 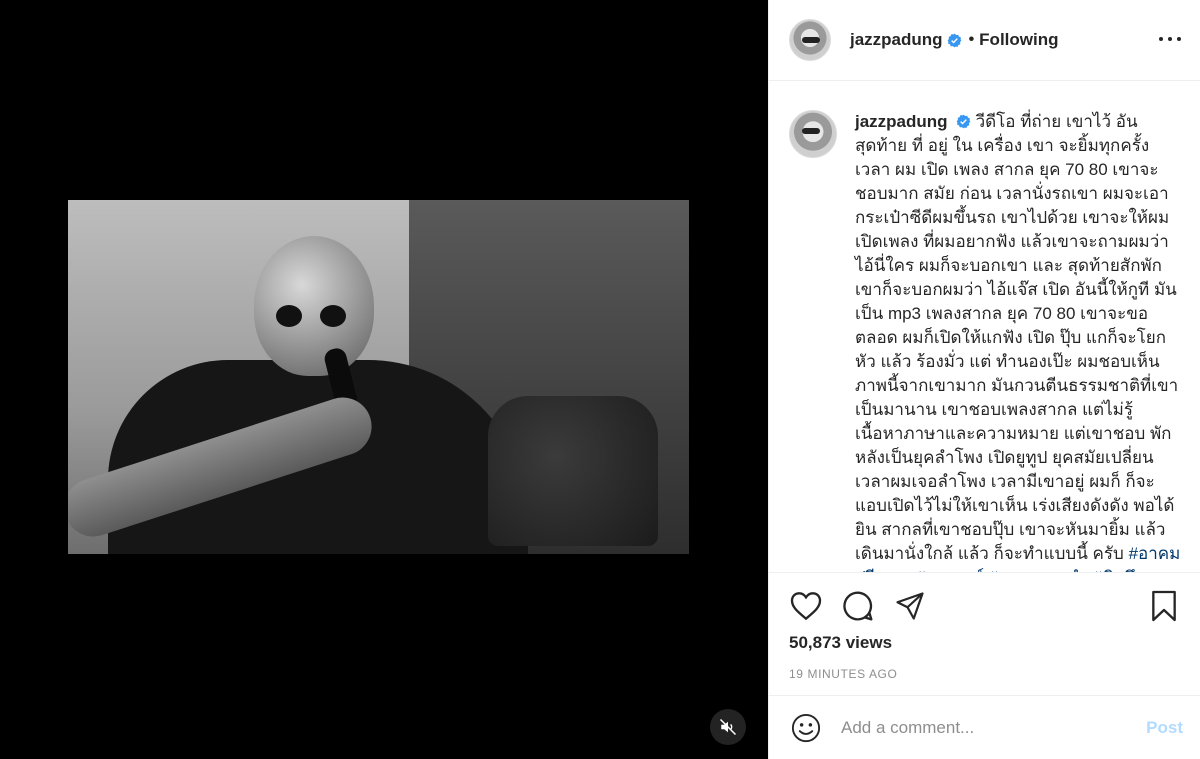 I want to click on share-button, so click(x=910, y=606).